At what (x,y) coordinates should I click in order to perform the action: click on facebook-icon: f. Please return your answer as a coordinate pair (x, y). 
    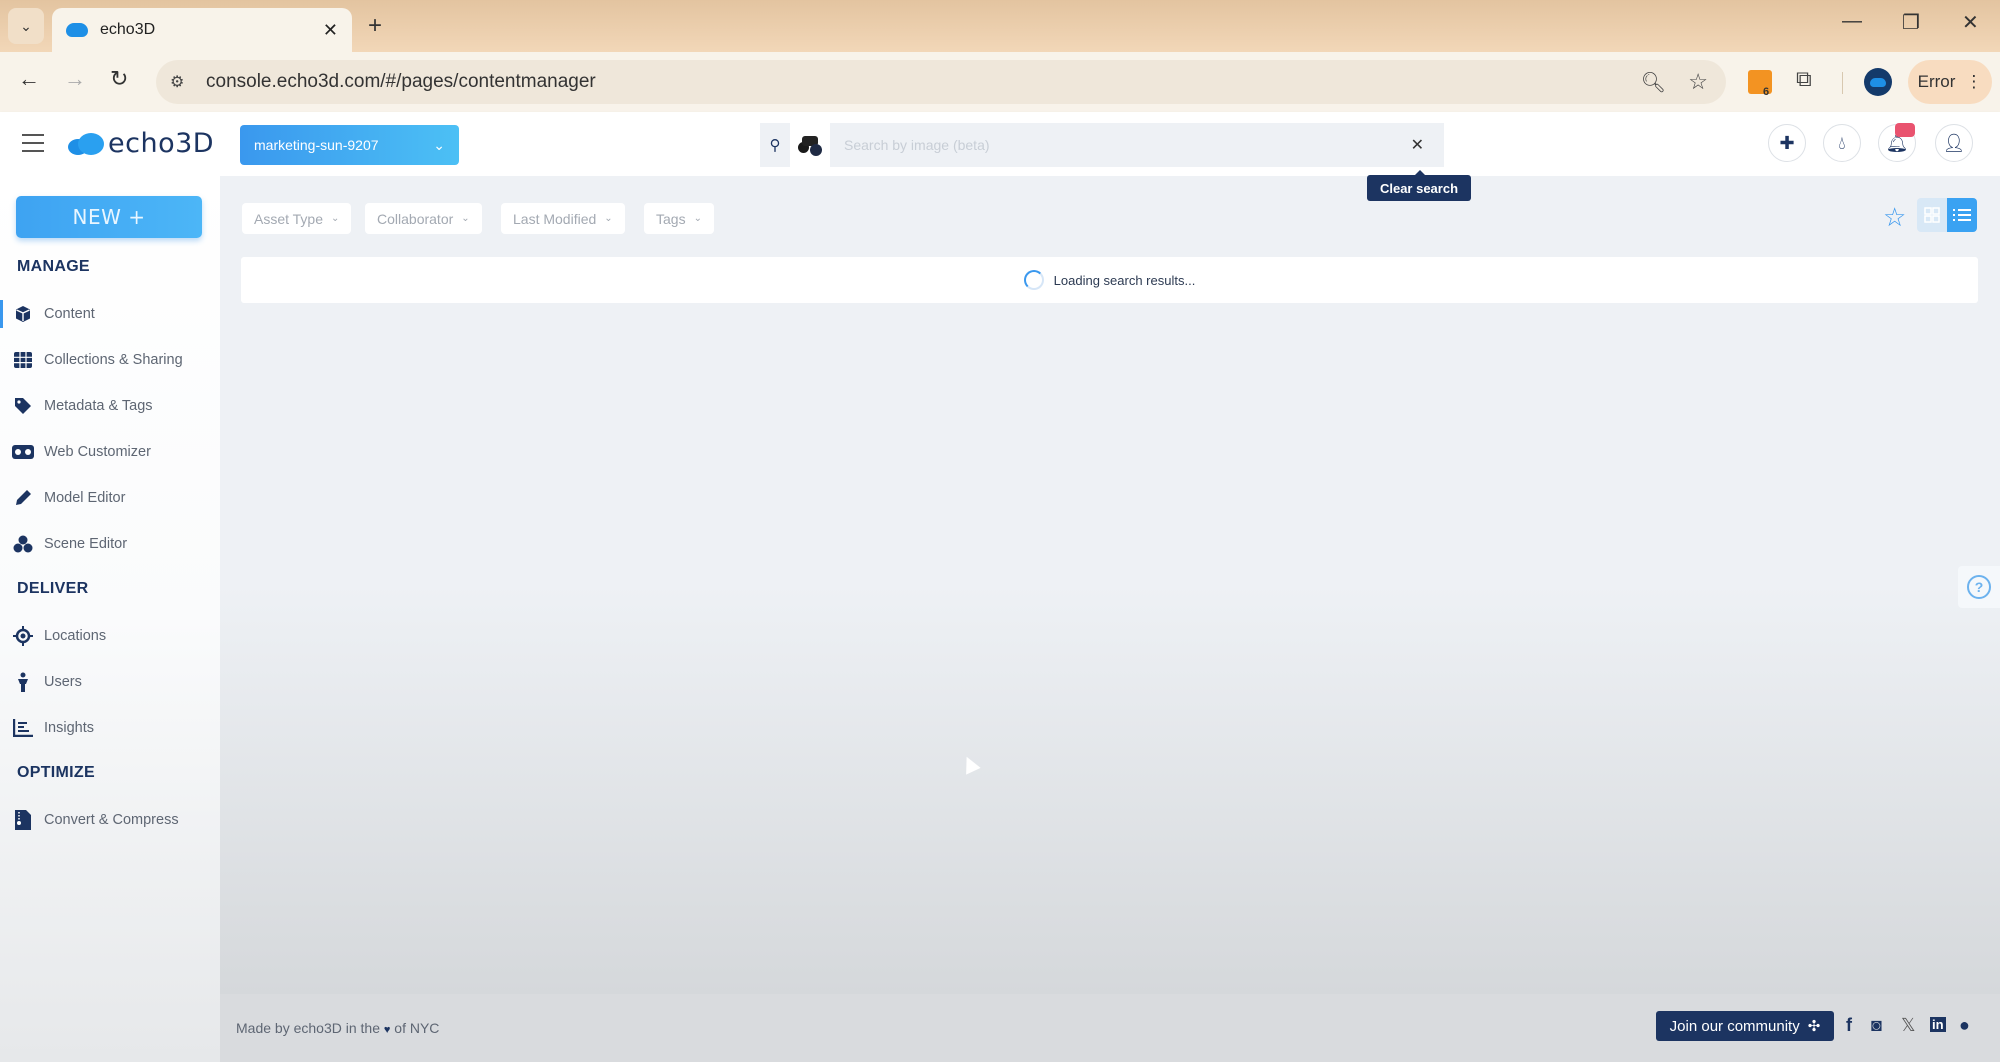
    Looking at the image, I should click on (1849, 1025).